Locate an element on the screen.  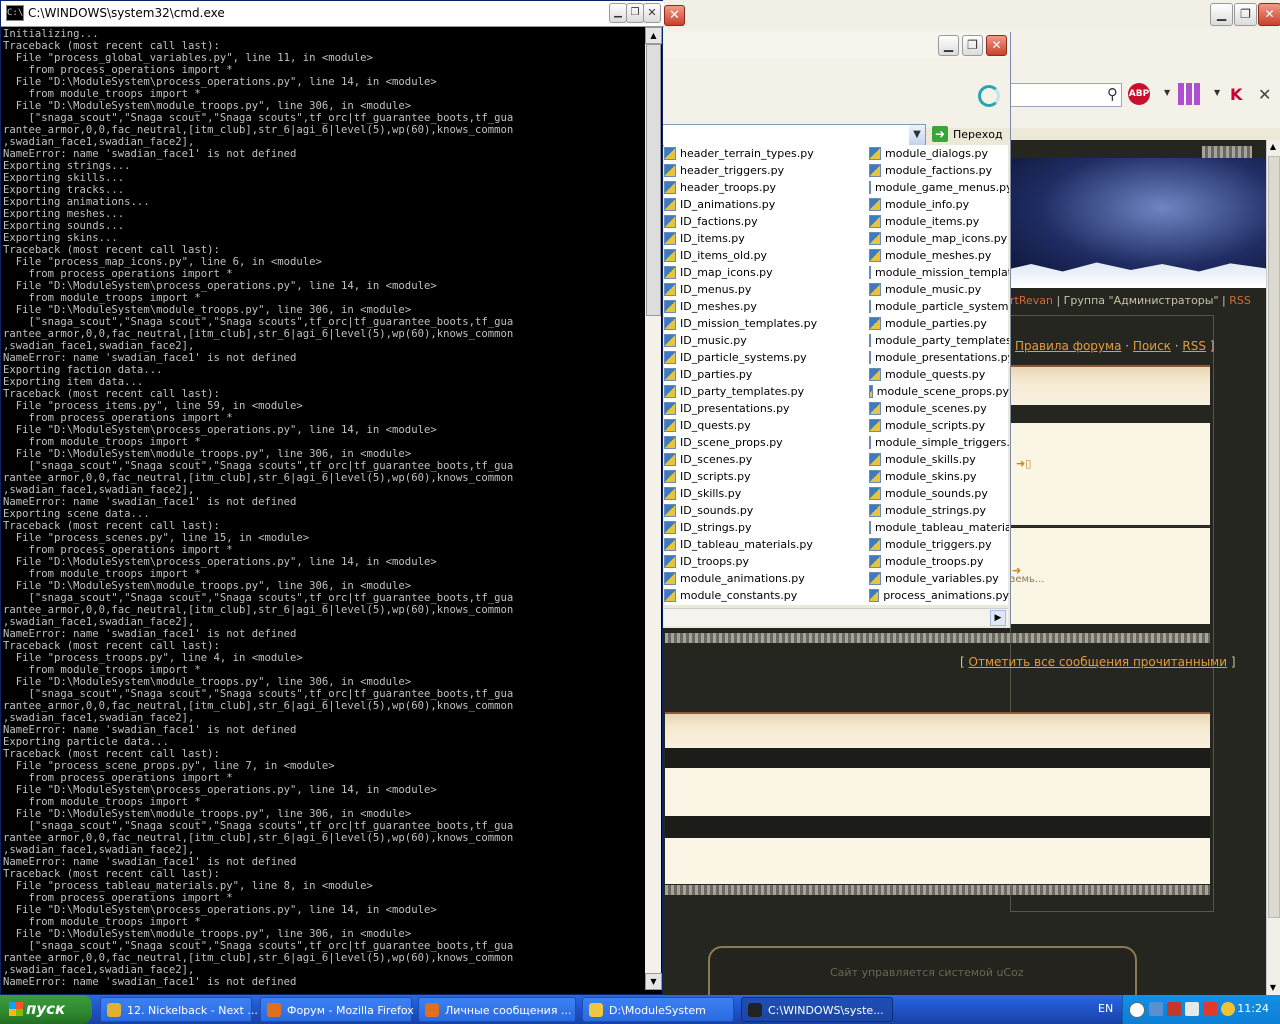
rss-link: RSS is located at coordinates (1240, 300).